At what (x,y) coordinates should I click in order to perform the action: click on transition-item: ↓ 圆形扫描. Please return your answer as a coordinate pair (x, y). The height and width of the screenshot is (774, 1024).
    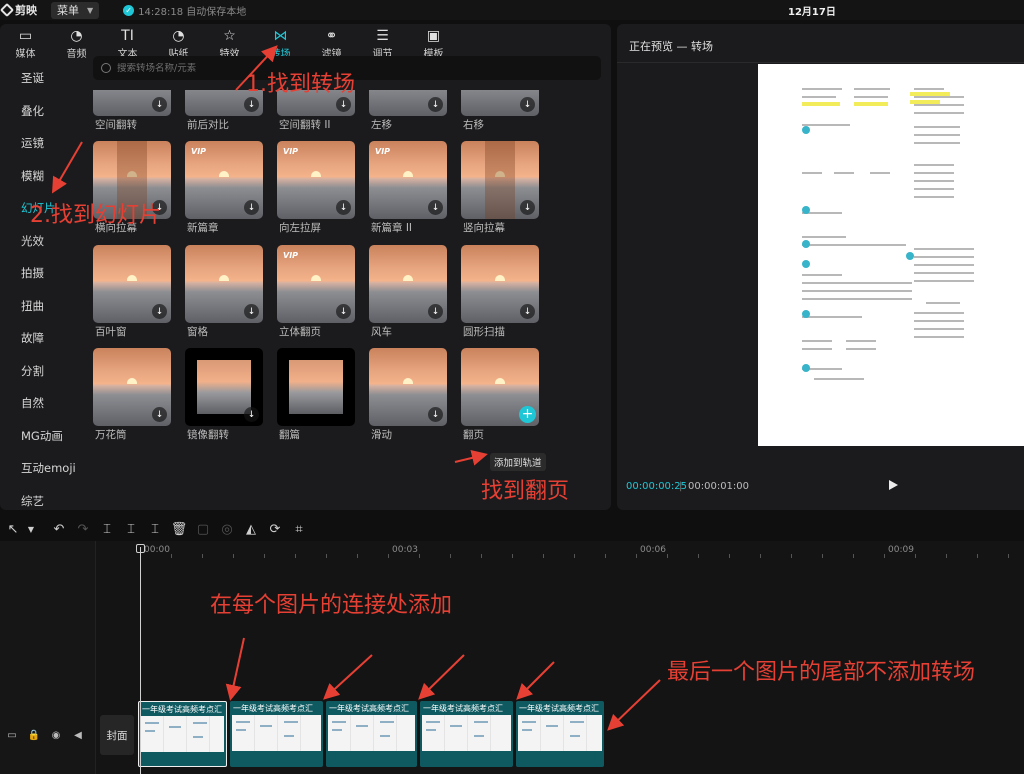
    Looking at the image, I should click on (500, 293).